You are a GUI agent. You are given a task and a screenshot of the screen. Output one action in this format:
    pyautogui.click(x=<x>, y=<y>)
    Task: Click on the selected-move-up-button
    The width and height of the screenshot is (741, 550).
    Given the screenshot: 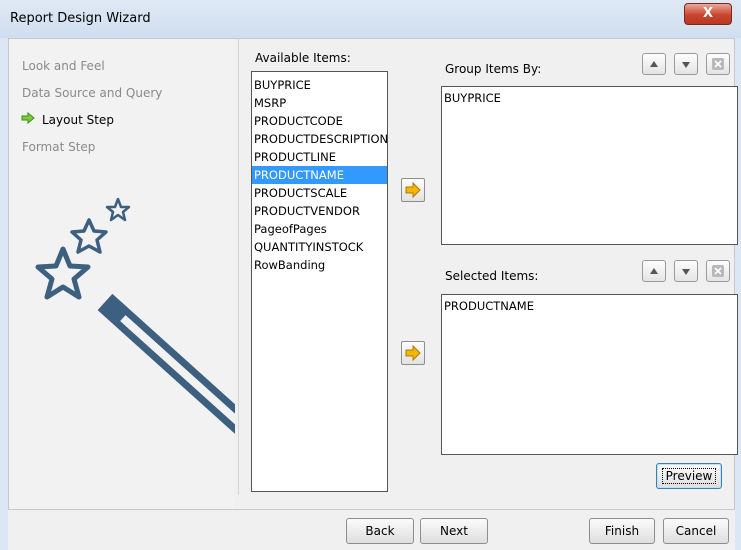 What is the action you would take?
    pyautogui.click(x=654, y=271)
    